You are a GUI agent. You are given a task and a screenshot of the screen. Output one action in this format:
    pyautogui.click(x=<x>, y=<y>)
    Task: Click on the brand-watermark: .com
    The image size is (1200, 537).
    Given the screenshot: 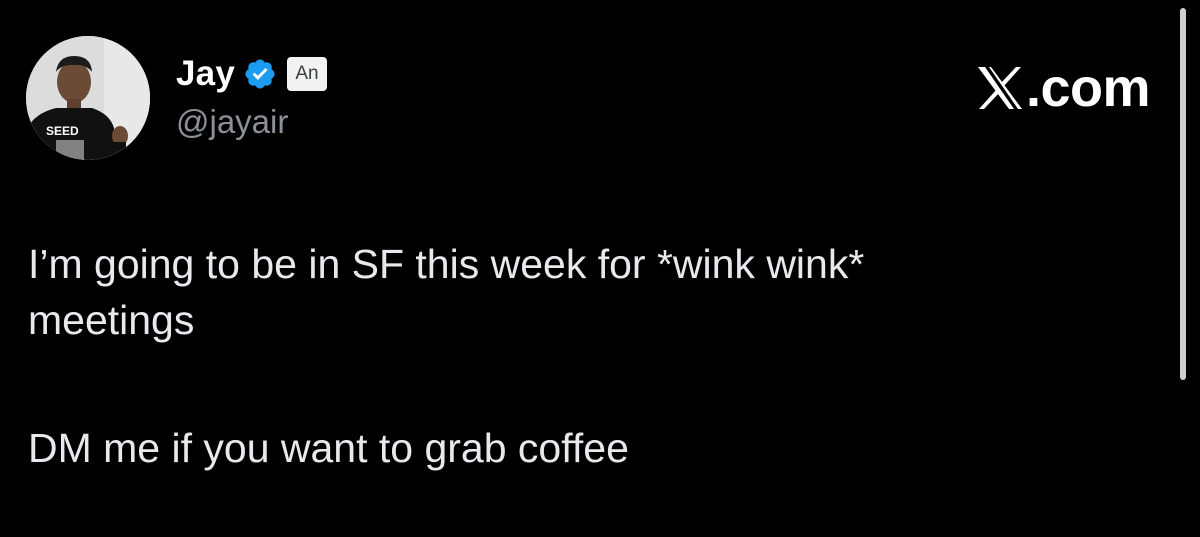 What is the action you would take?
    pyautogui.click(x=1063, y=88)
    